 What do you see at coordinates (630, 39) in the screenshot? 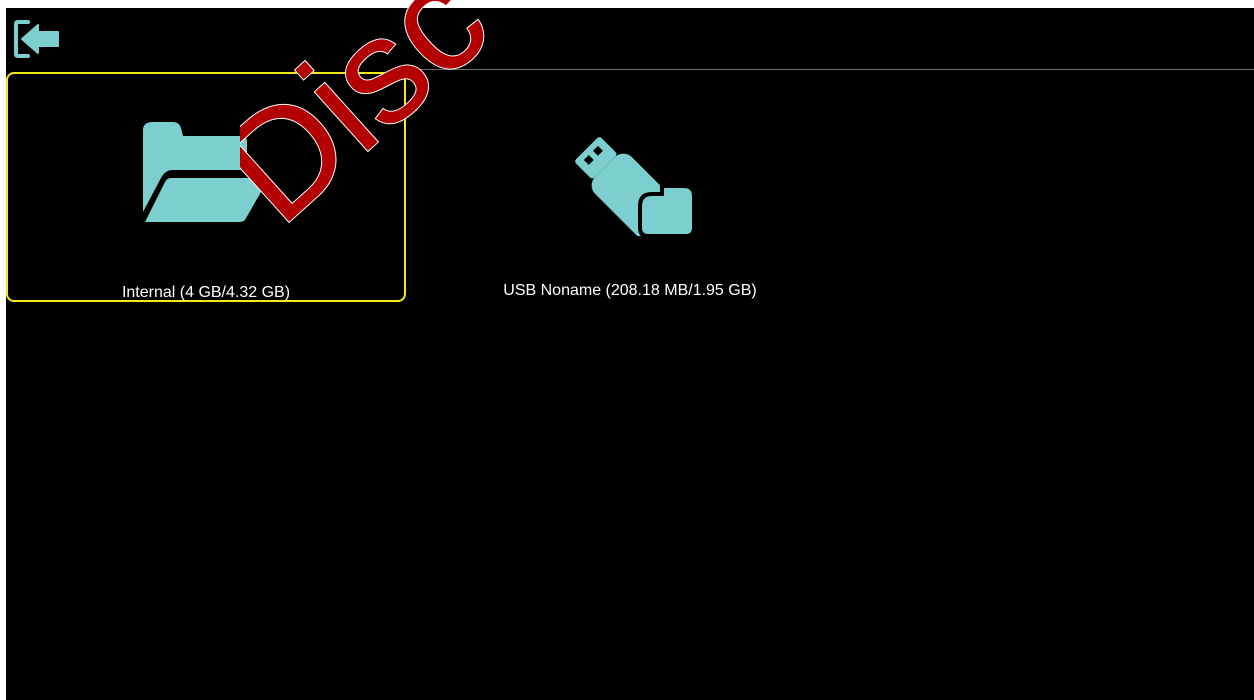
I see `top-bar` at bounding box center [630, 39].